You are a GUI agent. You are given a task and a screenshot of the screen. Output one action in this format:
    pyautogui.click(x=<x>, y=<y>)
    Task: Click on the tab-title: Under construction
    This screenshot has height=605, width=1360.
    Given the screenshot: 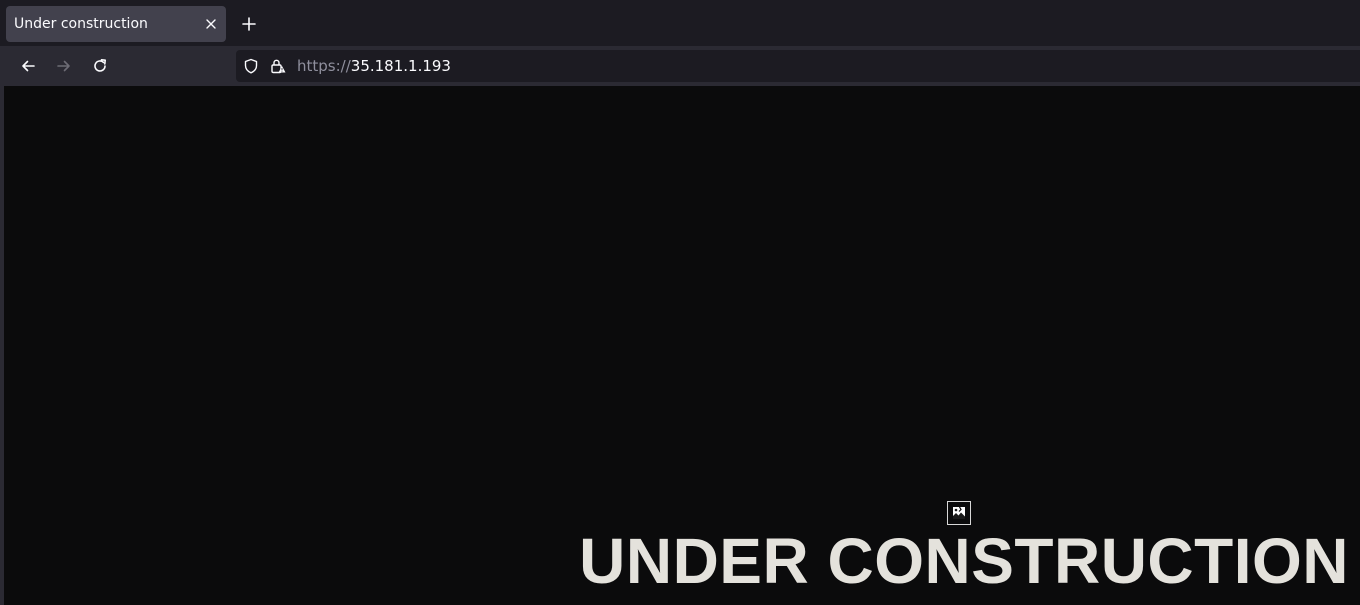 What is the action you would take?
    pyautogui.click(x=81, y=24)
    